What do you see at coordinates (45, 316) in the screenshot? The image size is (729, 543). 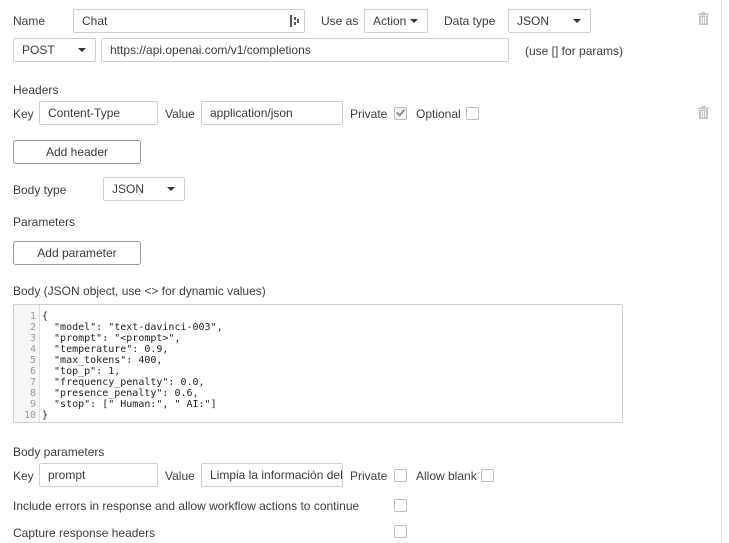 I see `code-line-text: {` at bounding box center [45, 316].